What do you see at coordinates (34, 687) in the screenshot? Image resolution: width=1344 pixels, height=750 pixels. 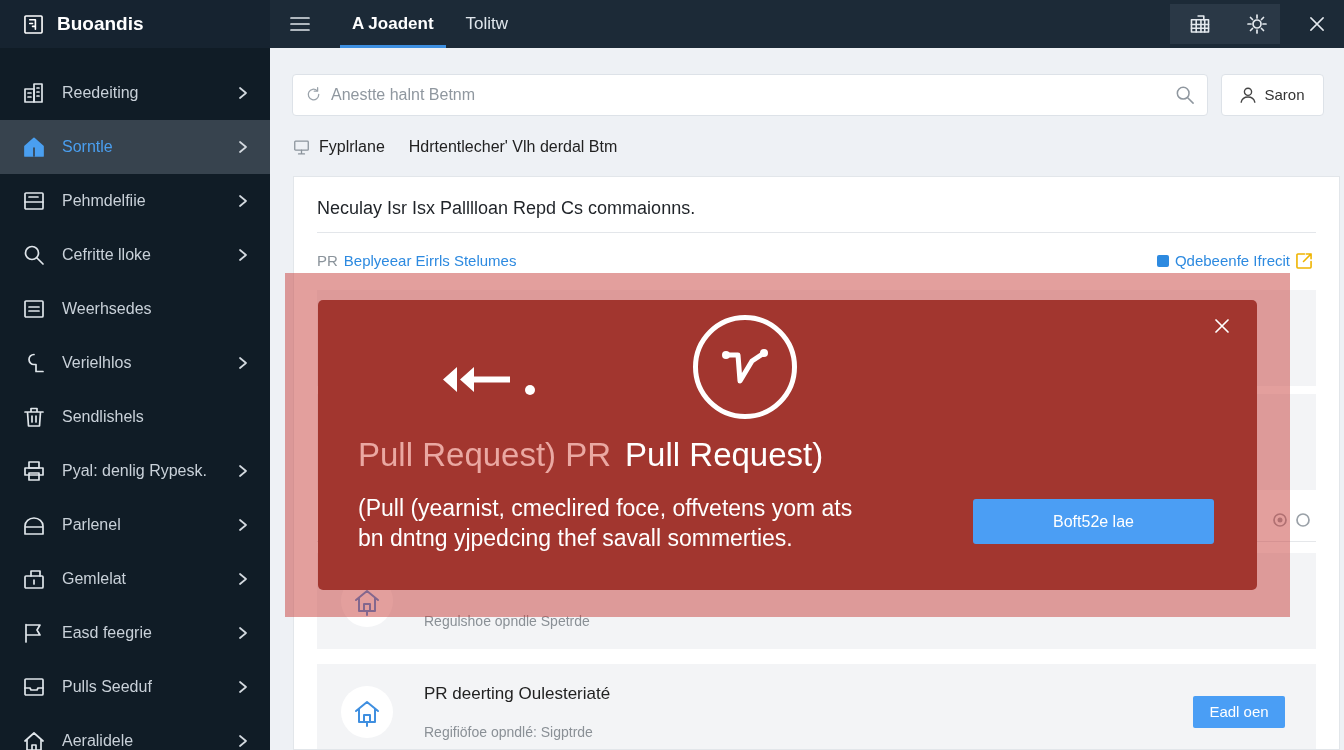 I see `inbox-icon` at bounding box center [34, 687].